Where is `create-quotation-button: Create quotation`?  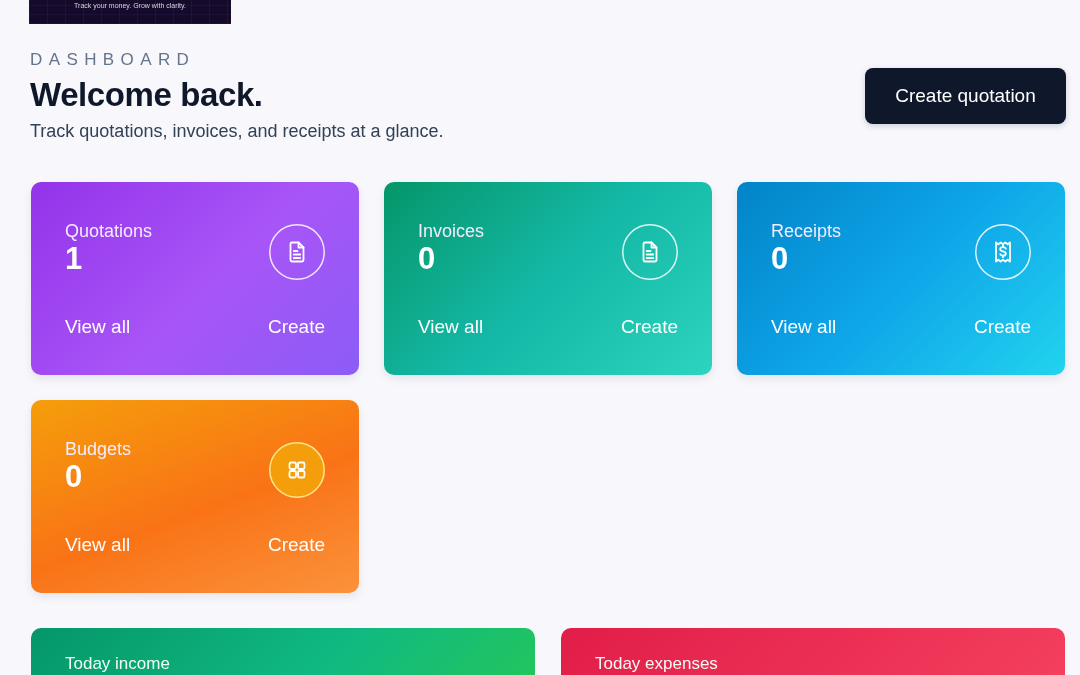
create-quotation-button: Create quotation is located at coordinates (965, 96).